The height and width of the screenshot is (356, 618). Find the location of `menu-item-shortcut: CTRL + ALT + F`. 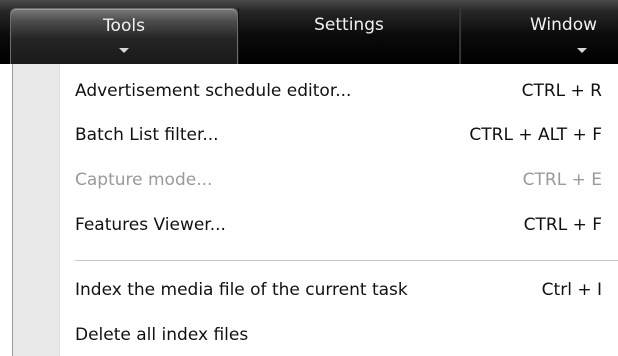

menu-item-shortcut: CTRL + ALT + F is located at coordinates (535, 135).